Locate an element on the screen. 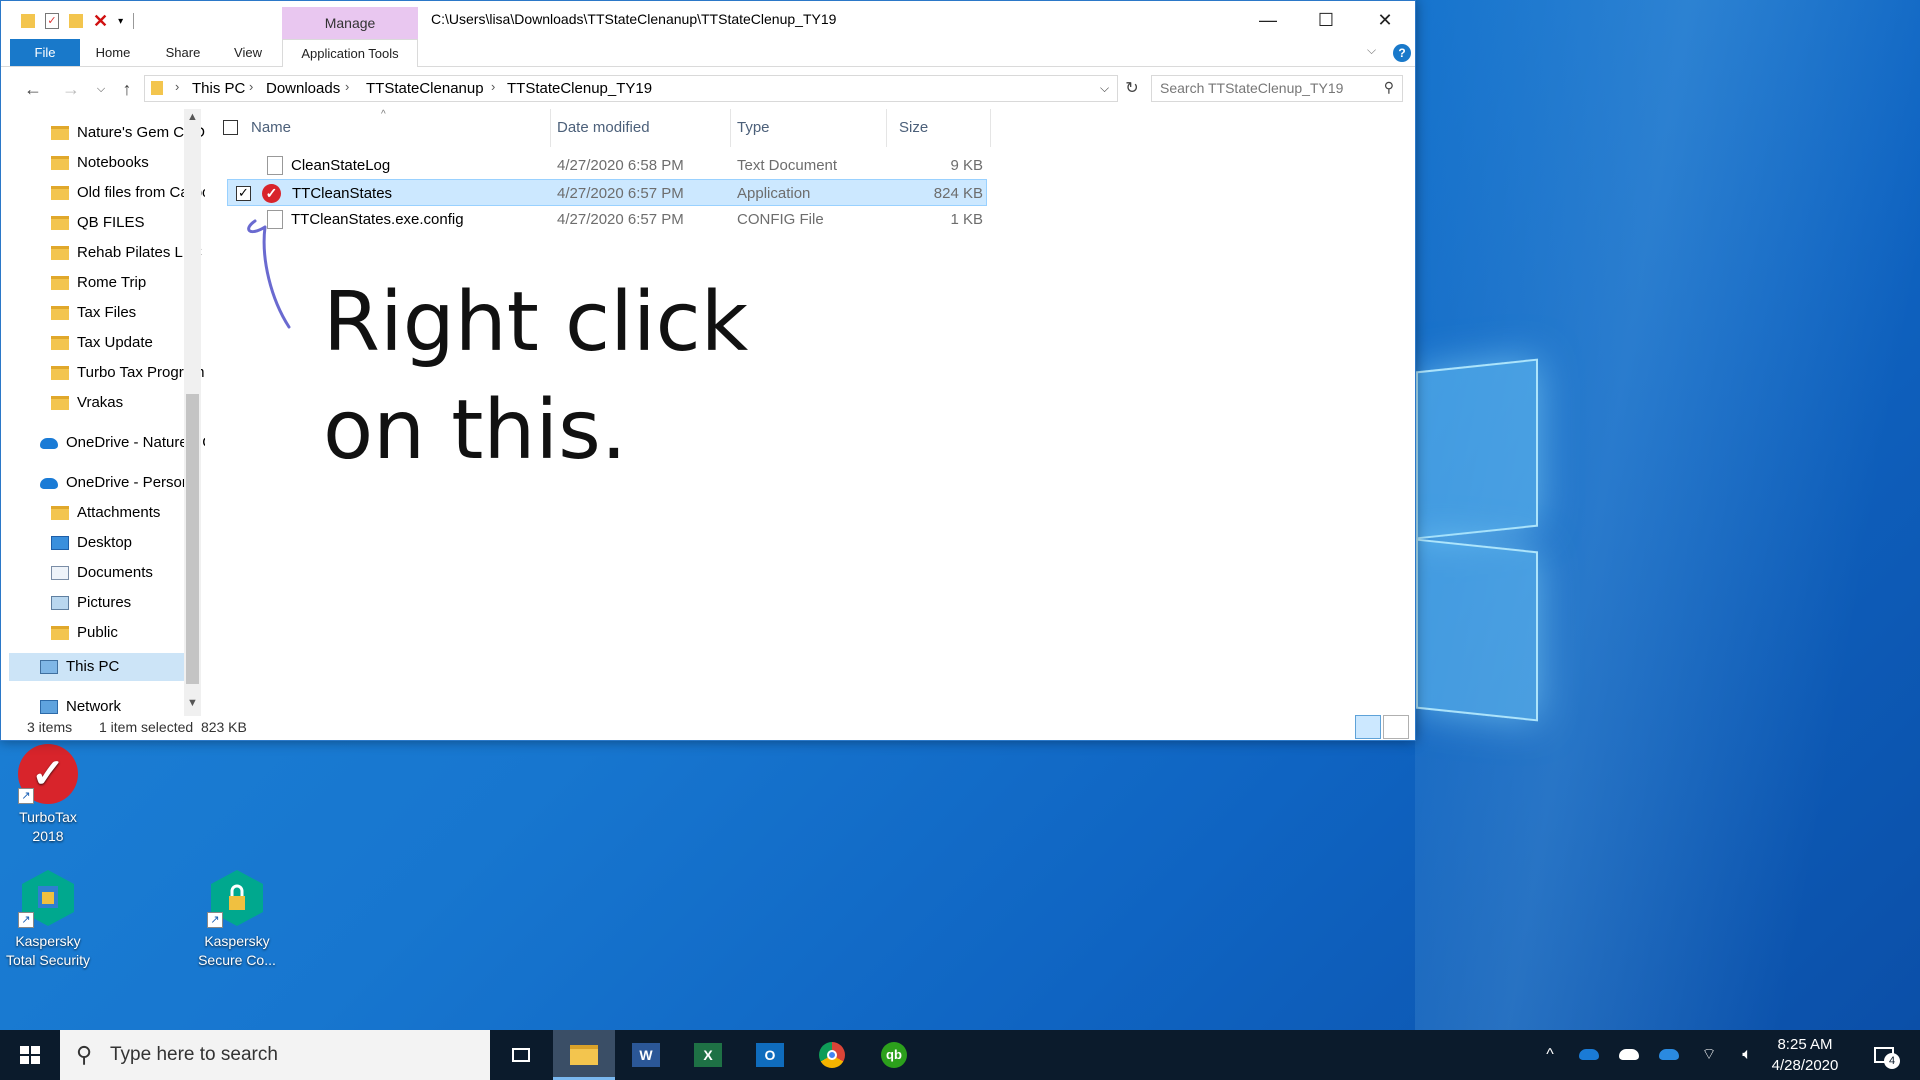  help-icon: ? is located at coordinates (1402, 53).